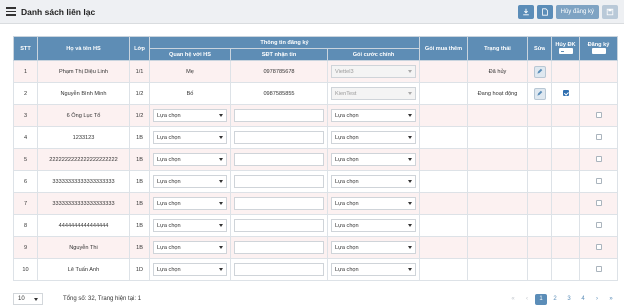  What do you see at coordinates (497, 269) in the screenshot?
I see `cell-status` at bounding box center [497, 269].